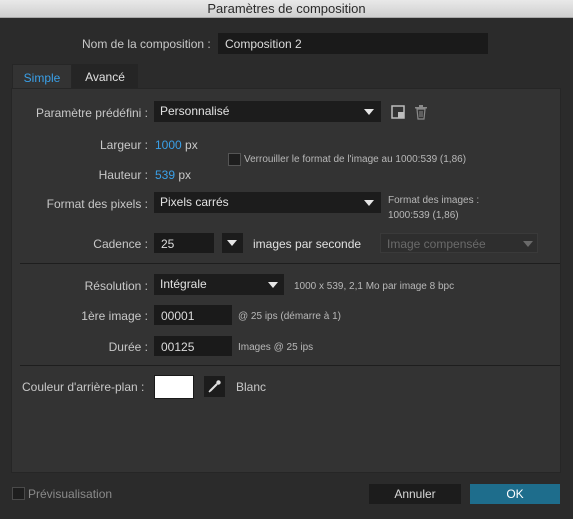 The height and width of the screenshot is (519, 573). I want to click on resolution-value: Intégrale, so click(183, 284).